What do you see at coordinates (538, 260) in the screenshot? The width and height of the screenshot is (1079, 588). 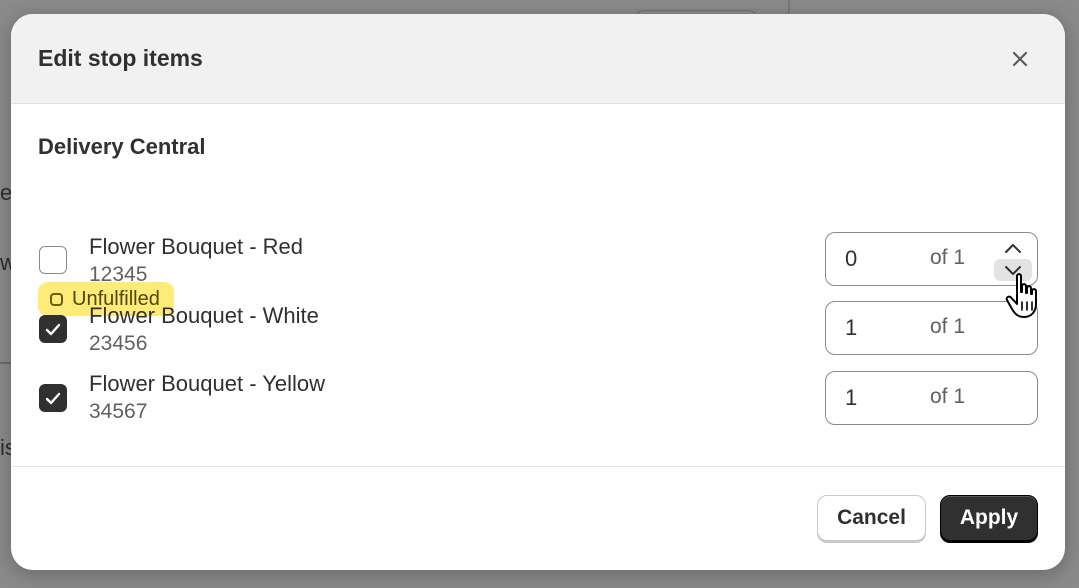 I see `list-item: Flower Bouquet - Red 12345 0 of 1` at bounding box center [538, 260].